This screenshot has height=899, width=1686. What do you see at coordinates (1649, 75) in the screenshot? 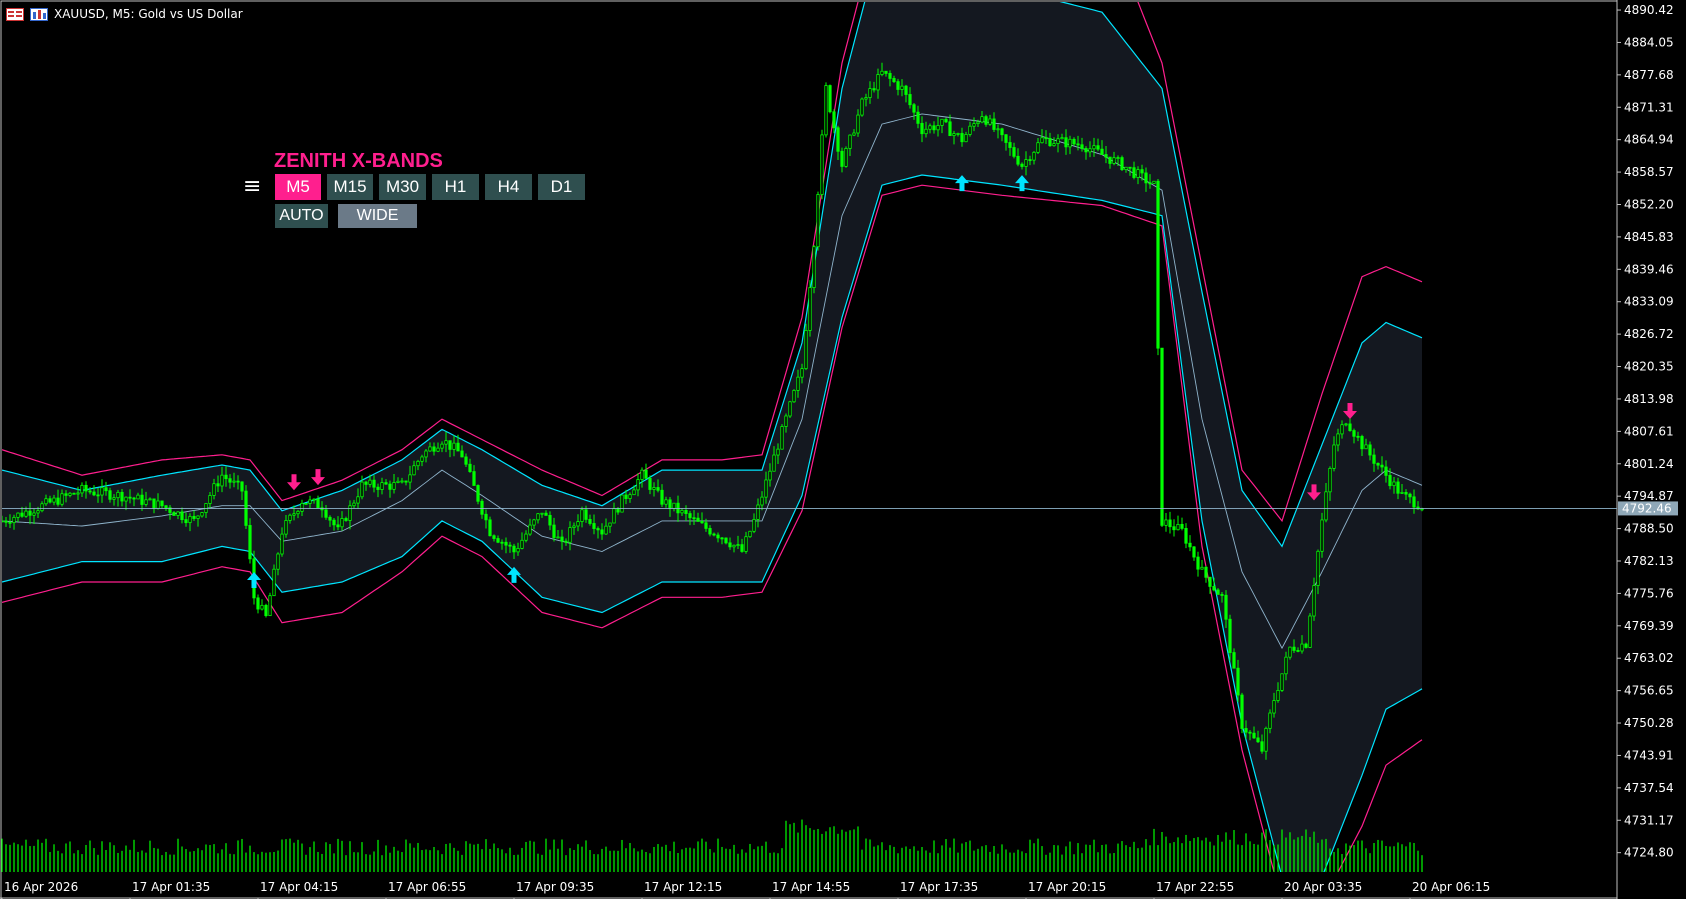
I see `price-tick-label: 4877.68` at bounding box center [1649, 75].